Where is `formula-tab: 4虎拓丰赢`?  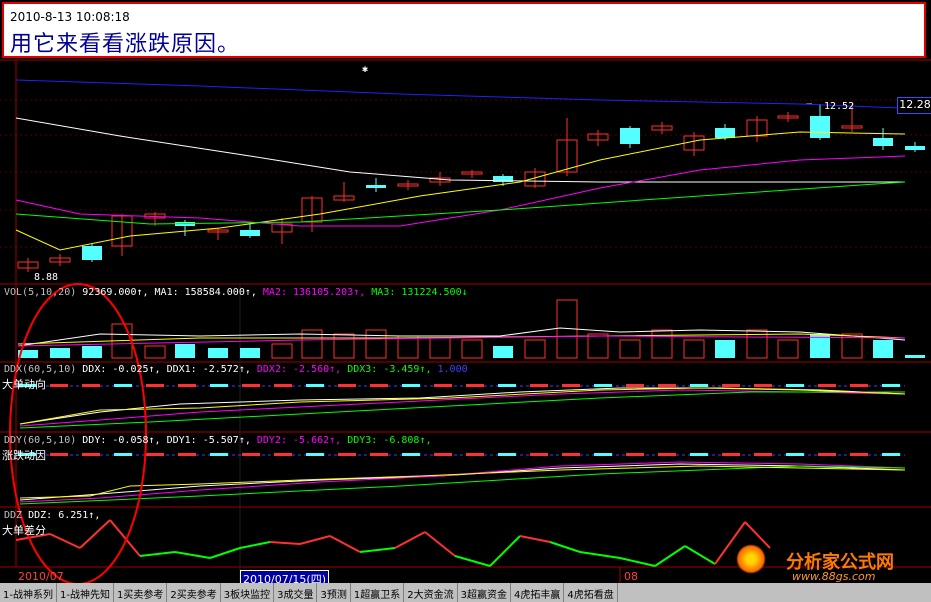
formula-tab: 4虎拓丰赢 is located at coordinates (538, 592).